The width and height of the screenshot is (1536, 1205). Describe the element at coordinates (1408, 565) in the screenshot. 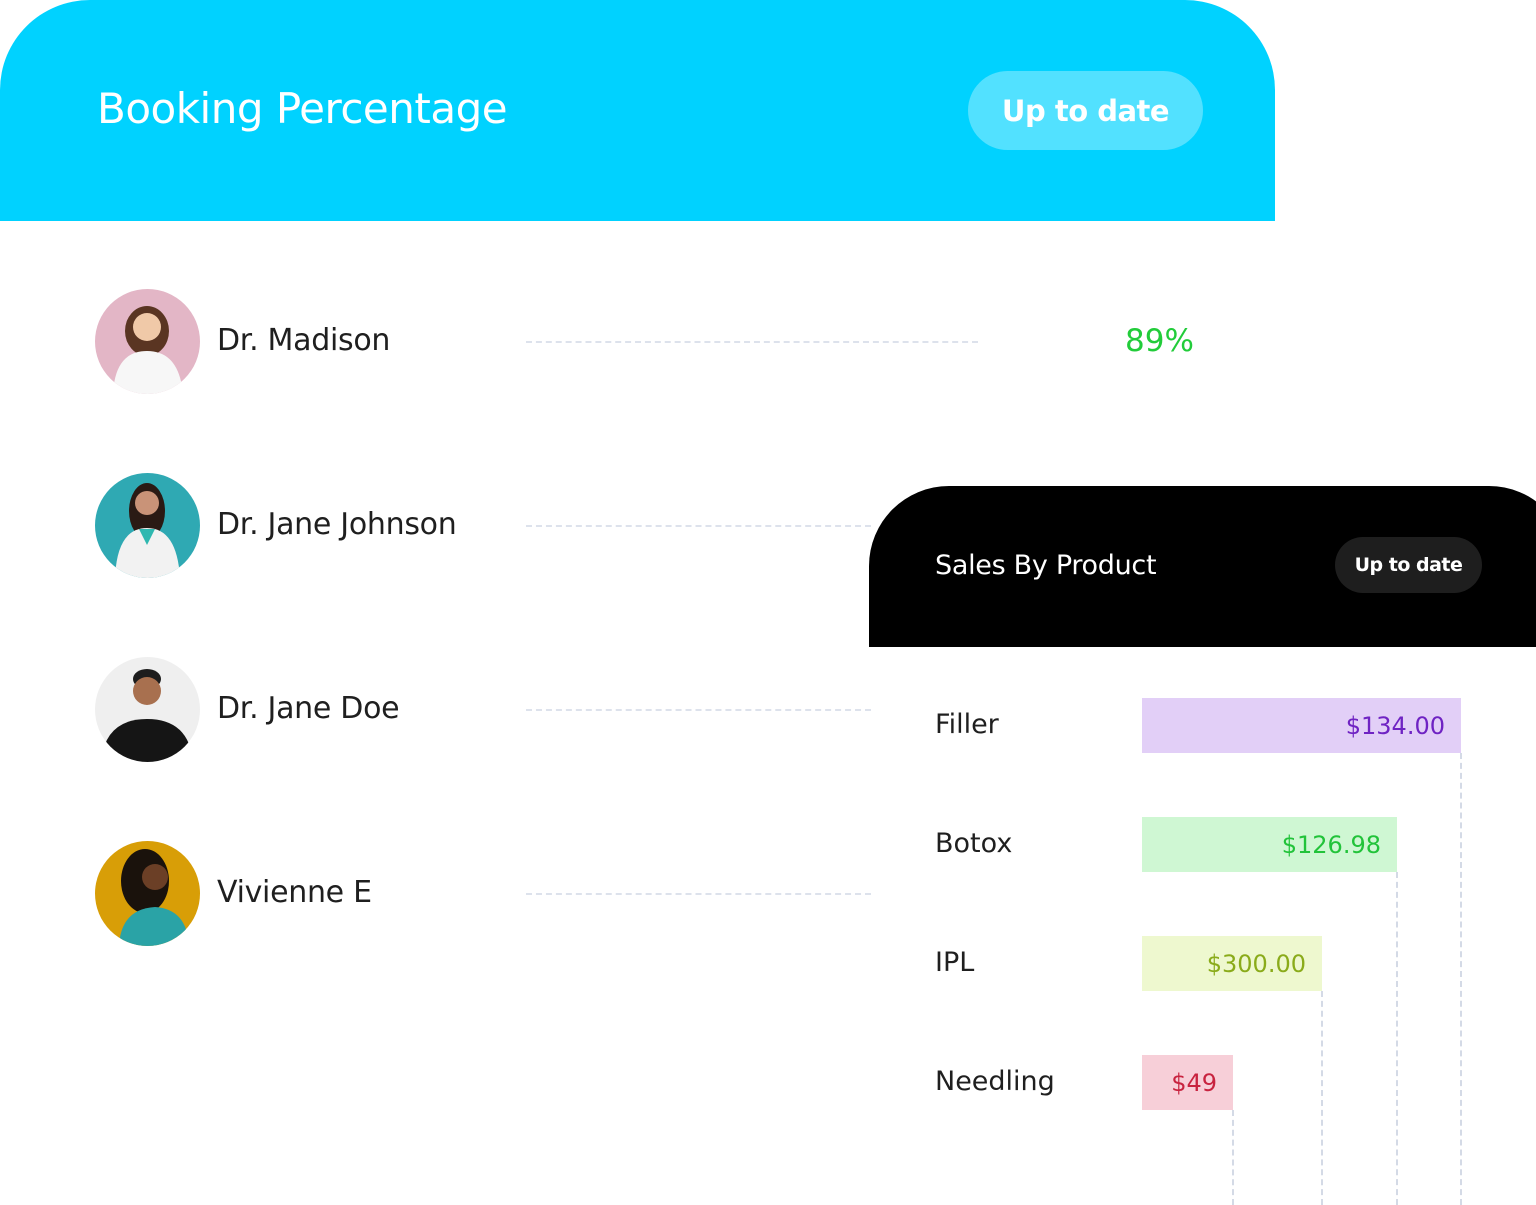

I see `sales-up-to-date-button: Up to date` at that location.